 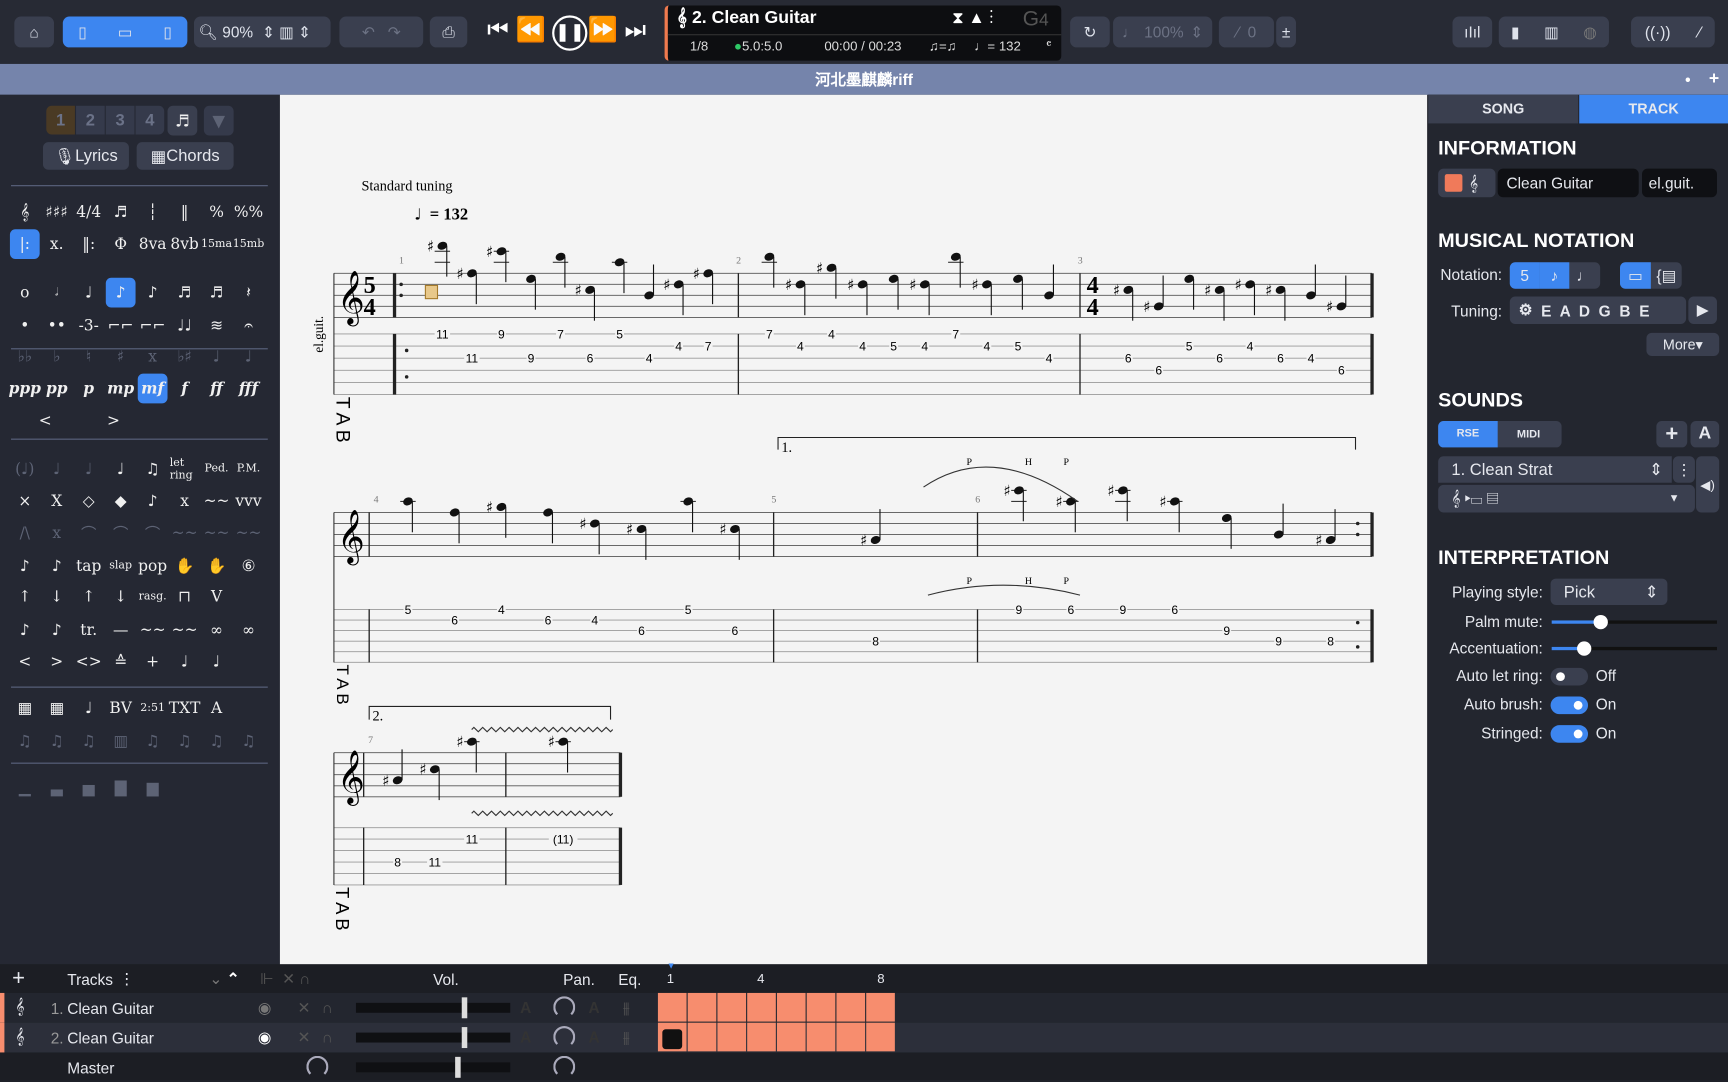 What do you see at coordinates (563, 840) in the screenshot?
I see `tab-fret-number: (11)` at bounding box center [563, 840].